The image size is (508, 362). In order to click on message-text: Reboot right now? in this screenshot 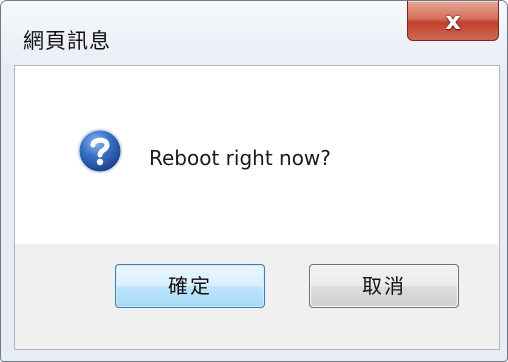, I will do `click(240, 158)`.